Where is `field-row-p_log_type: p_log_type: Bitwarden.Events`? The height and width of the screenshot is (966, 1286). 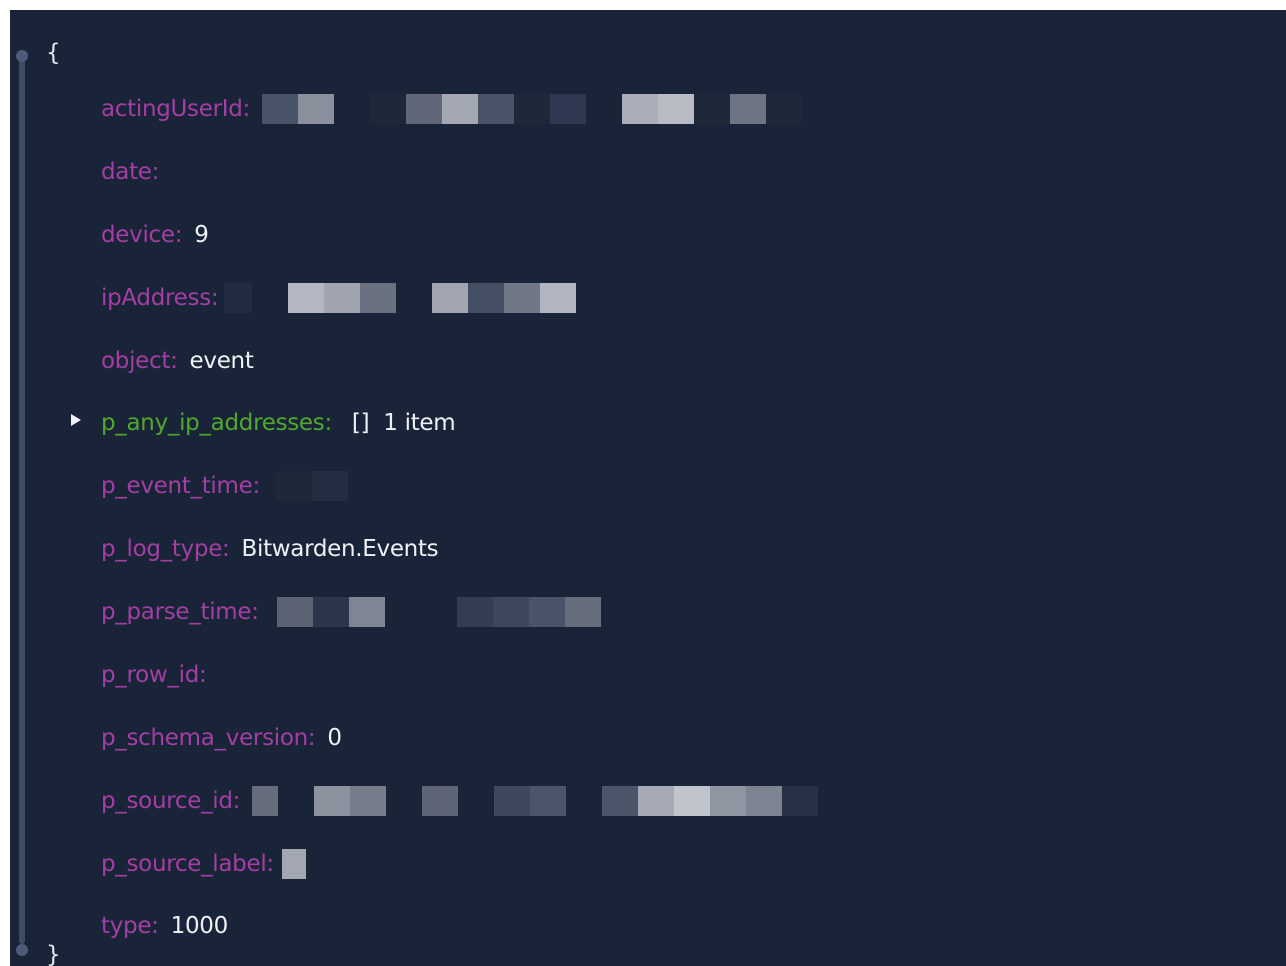 field-row-p_log_type: p_log_type: Bitwarden.Events is located at coordinates (270, 549).